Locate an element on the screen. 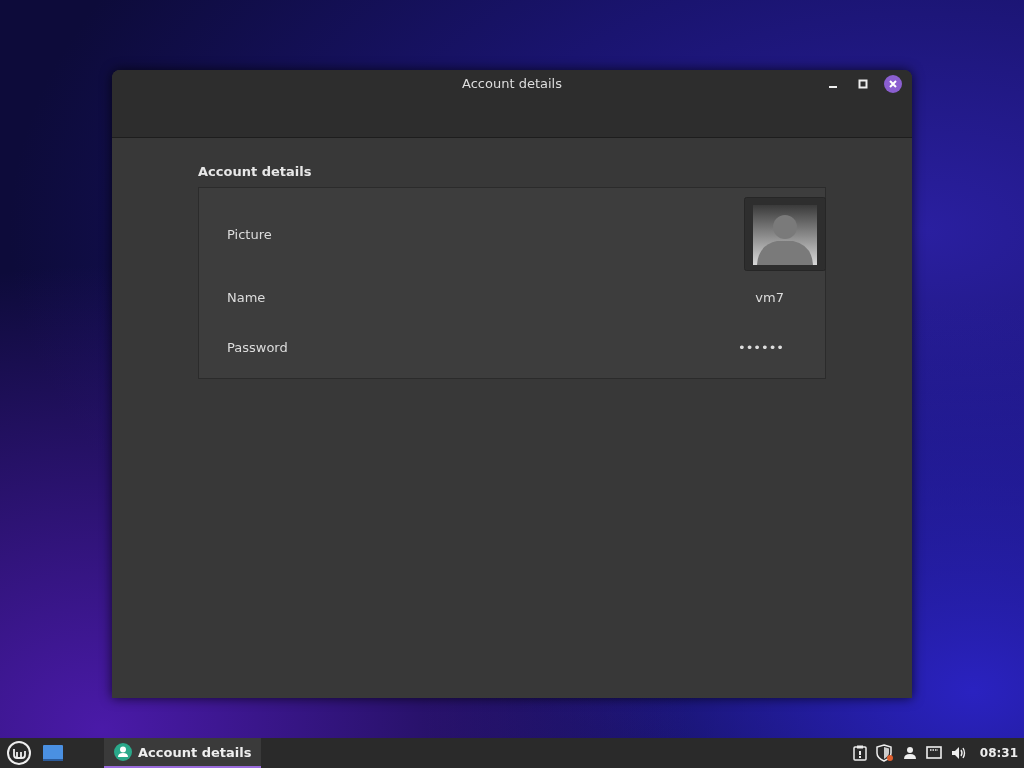  row-label: Password is located at coordinates (257, 347).